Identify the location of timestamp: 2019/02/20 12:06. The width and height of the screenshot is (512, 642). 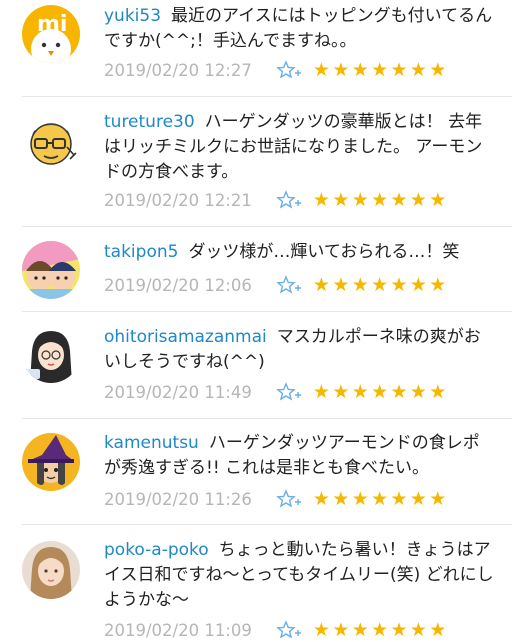
(178, 285).